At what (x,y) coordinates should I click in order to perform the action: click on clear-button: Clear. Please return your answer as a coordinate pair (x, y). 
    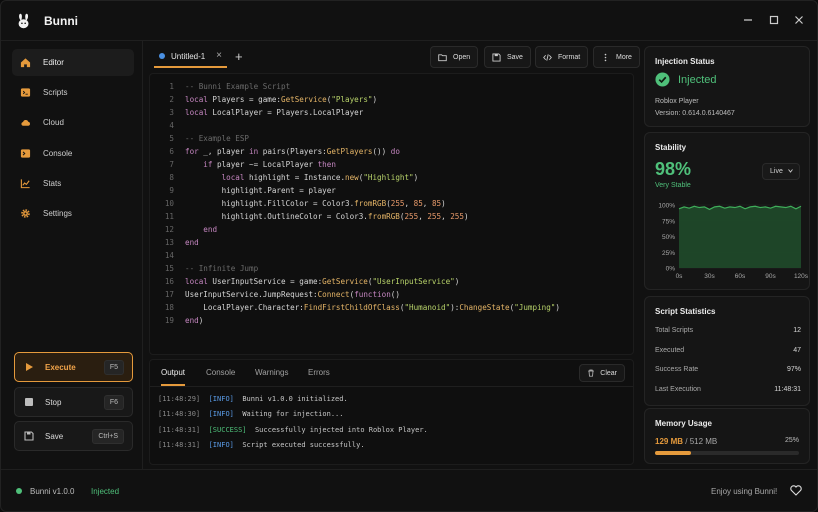
    Looking at the image, I should click on (602, 373).